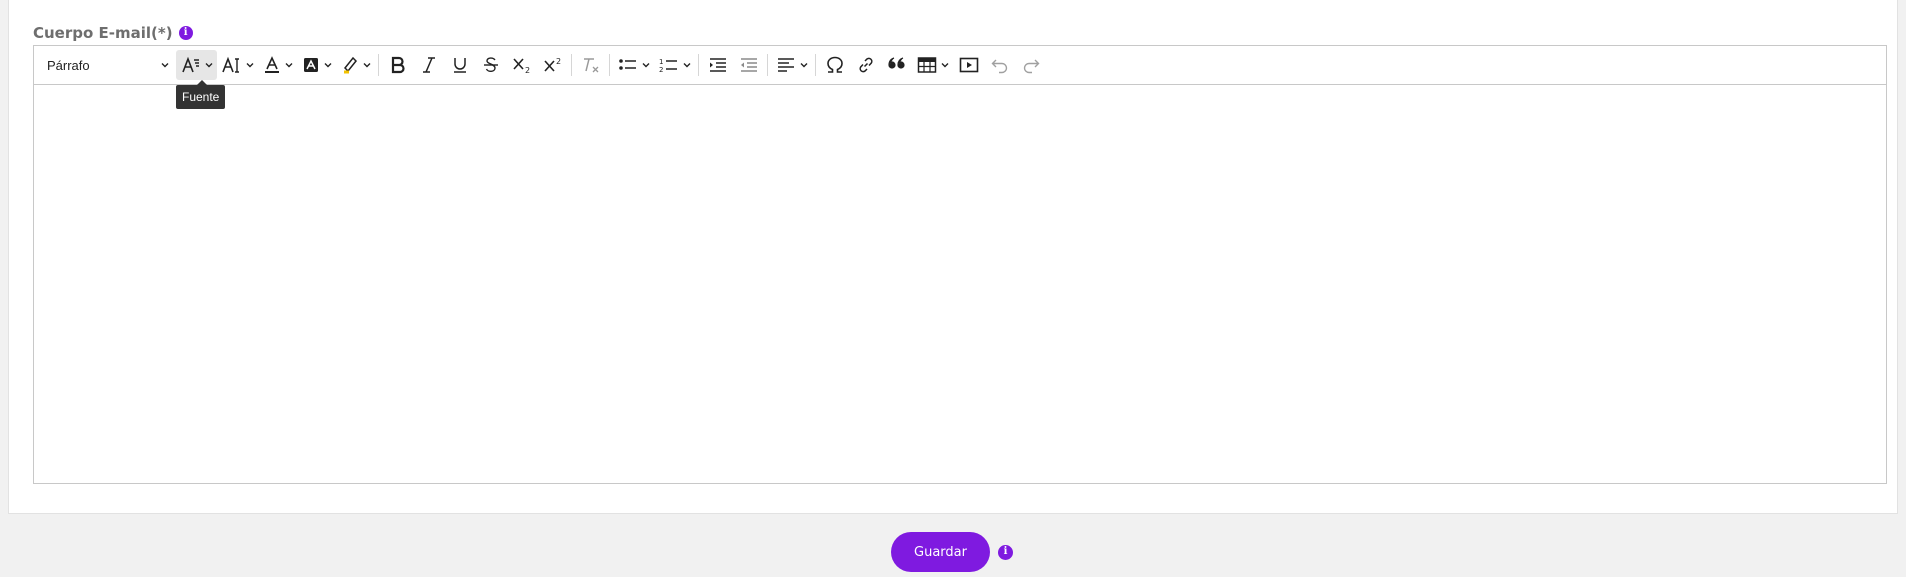 This screenshot has width=1906, height=577. I want to click on remove-format-button, so click(590, 65).